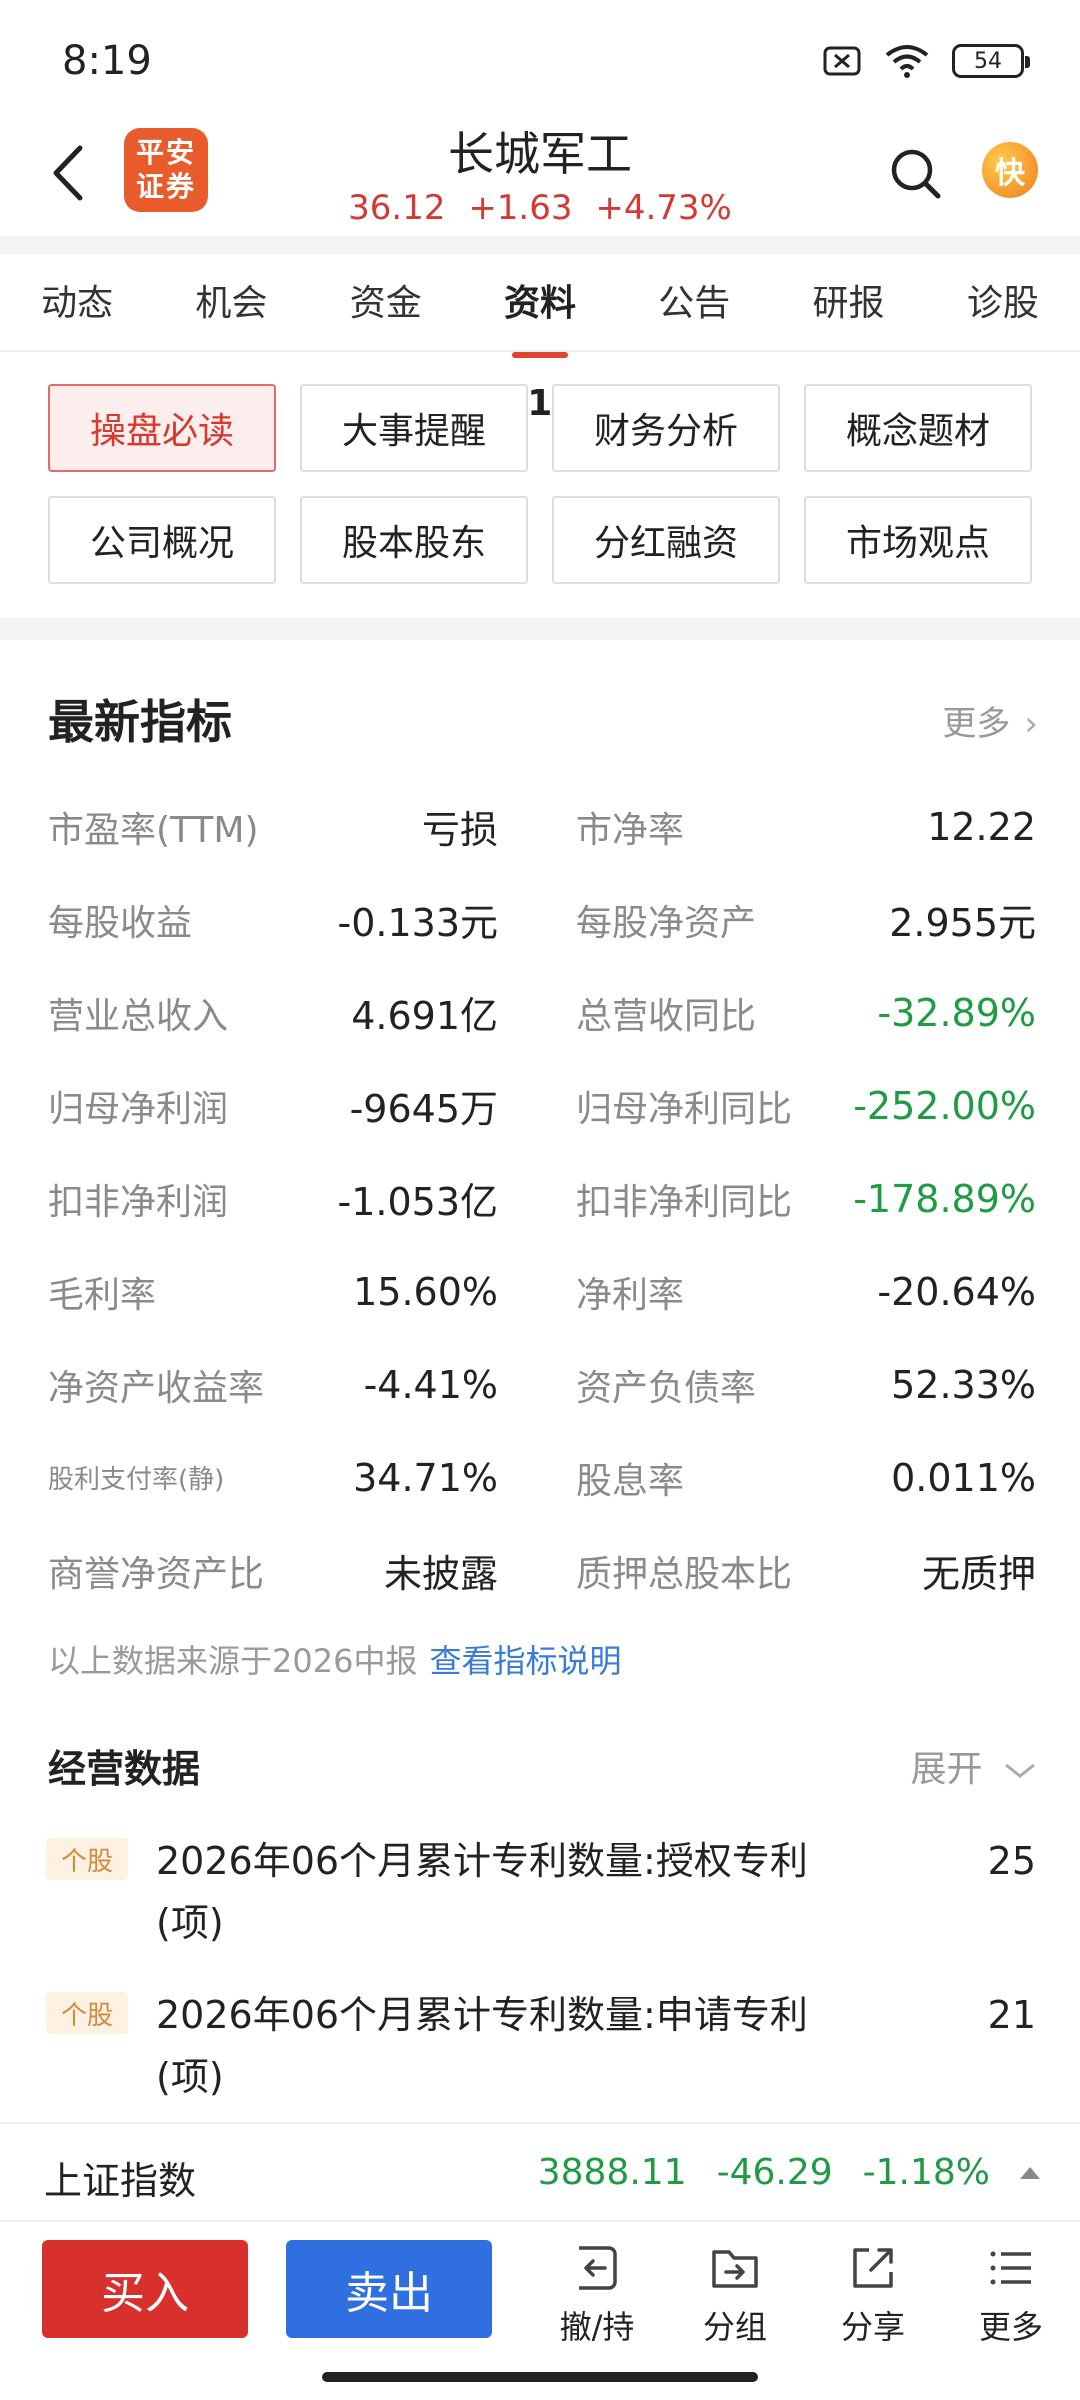 The image size is (1080, 2400). I want to click on indicator-label: 总营收同比, so click(666, 1016).